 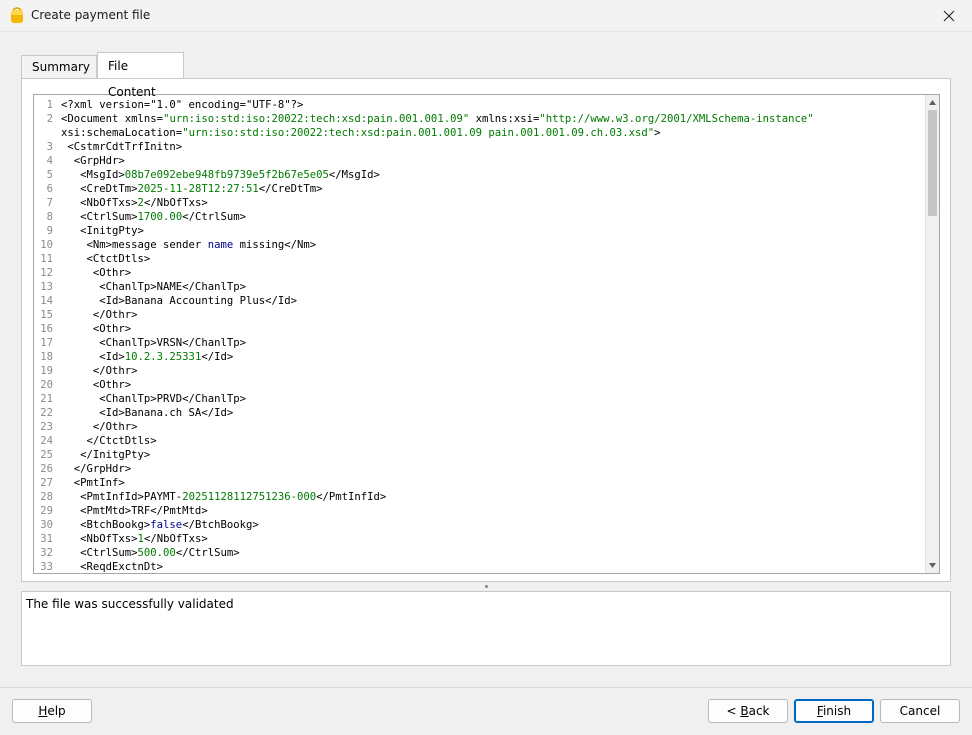 I want to click on line-number: 18, so click(x=46, y=357).